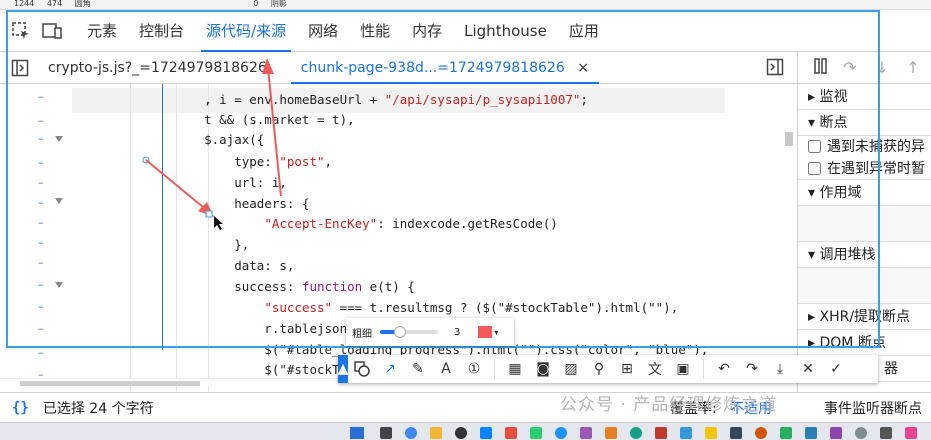 The width and height of the screenshot is (931, 440). I want to click on watermark: 公众号 · 产品经理修炼之道, so click(669, 405).